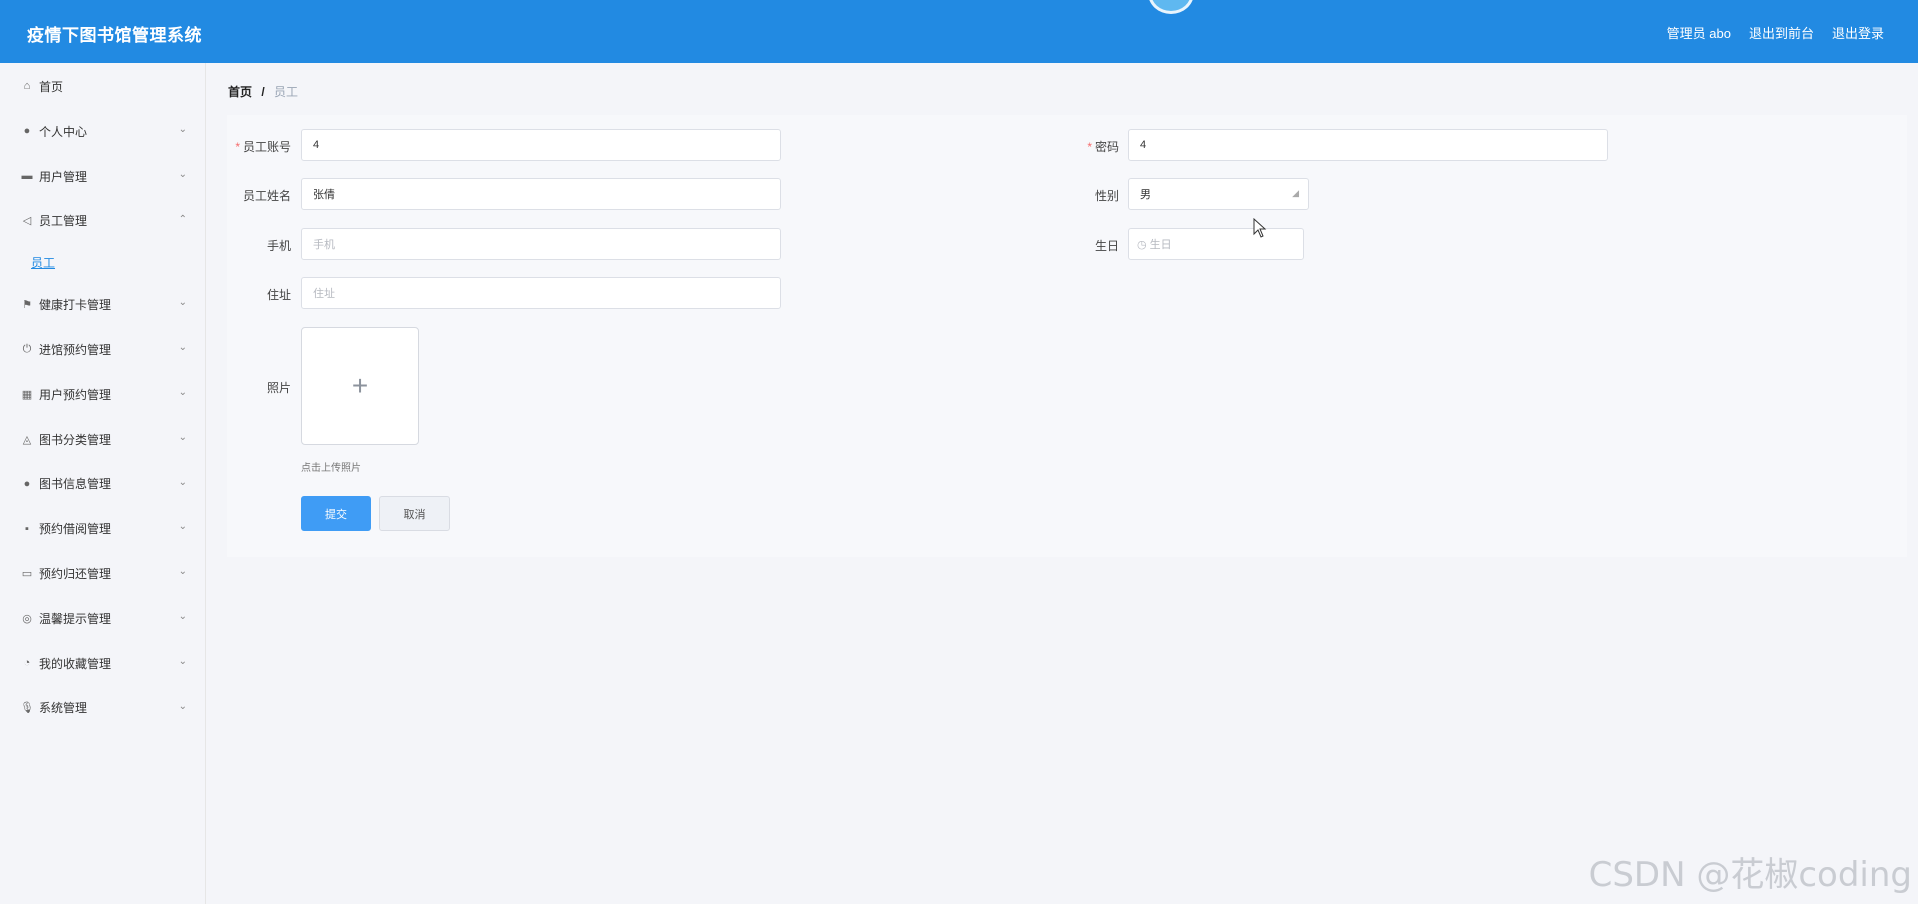 This screenshot has height=904, width=1918. Describe the element at coordinates (27, 663) in the screenshot. I see `compass-icon: ◔` at that location.